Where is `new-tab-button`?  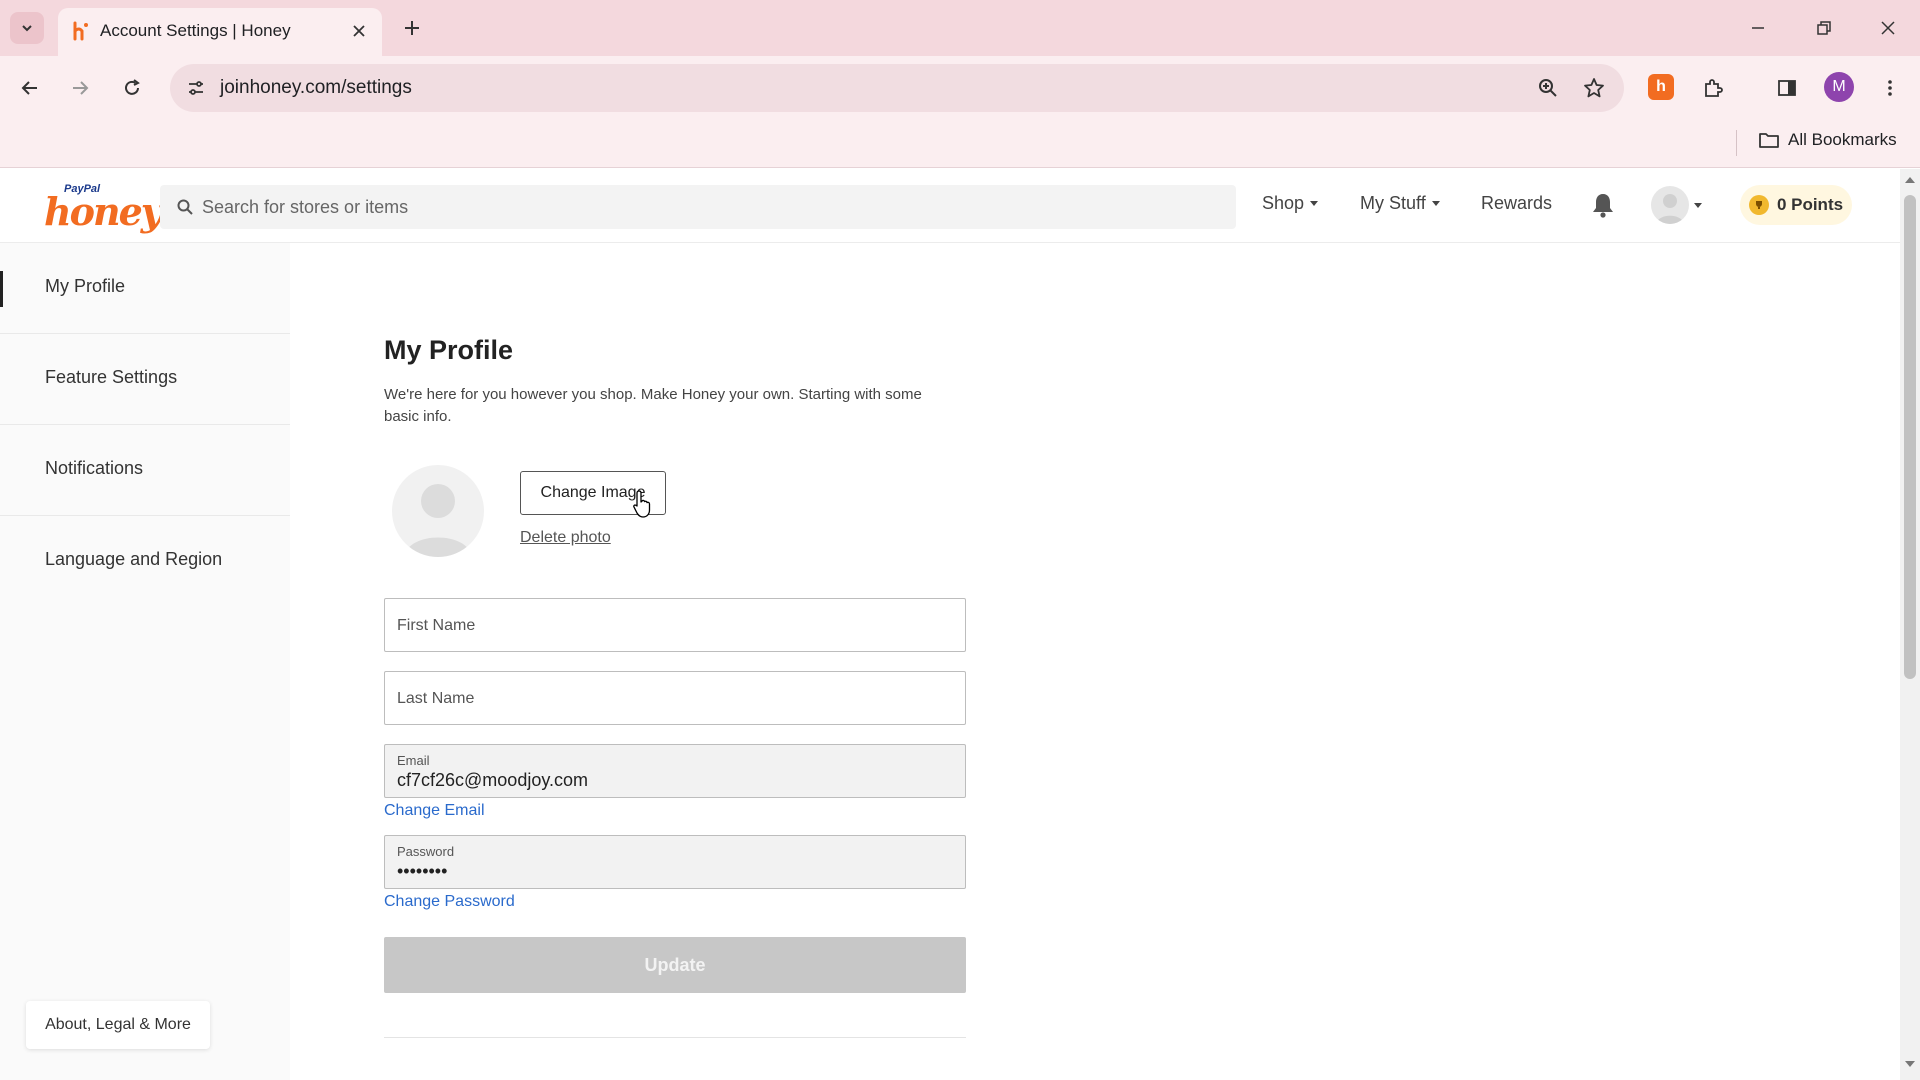 new-tab-button is located at coordinates (412, 28).